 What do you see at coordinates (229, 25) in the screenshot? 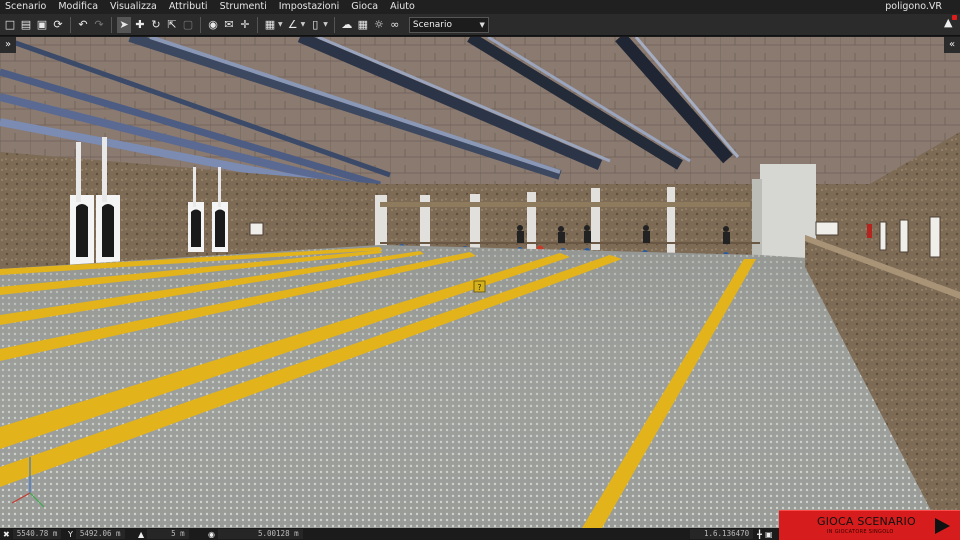
I see `mail-icon: ✉` at bounding box center [229, 25].